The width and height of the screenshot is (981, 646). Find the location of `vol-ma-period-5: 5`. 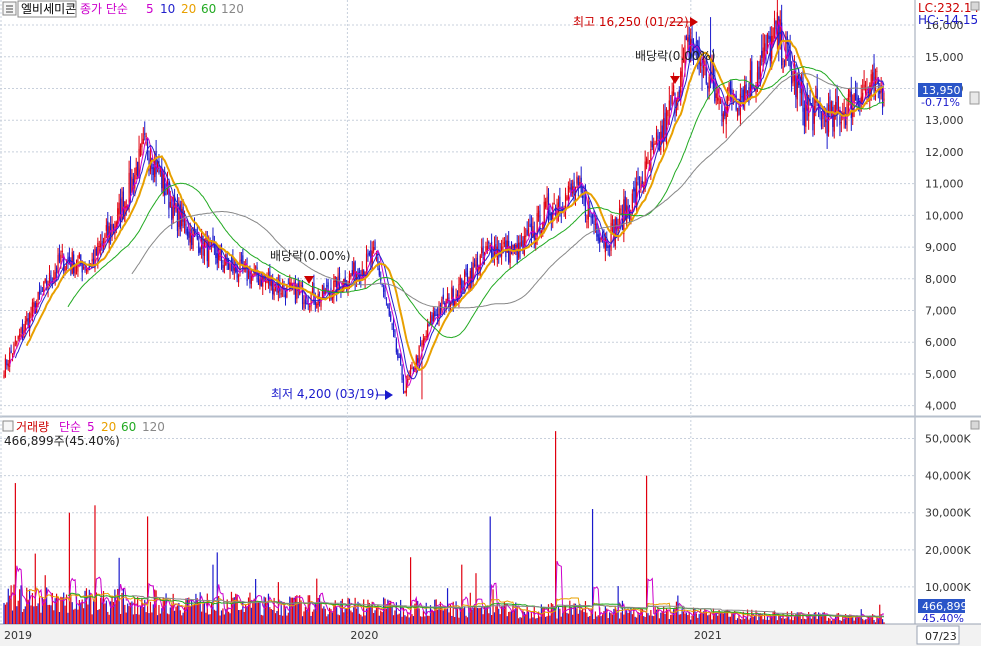

vol-ma-period-5: 5 is located at coordinates (91, 427).